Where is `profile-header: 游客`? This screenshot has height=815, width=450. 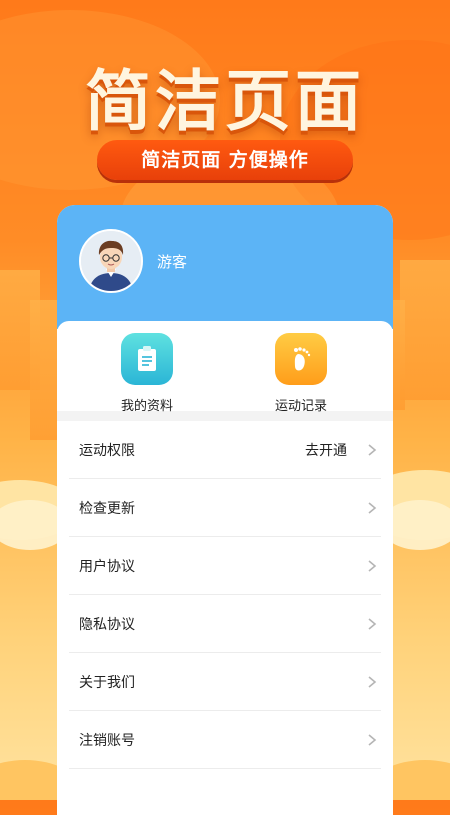
profile-header: 游客 is located at coordinates (225, 267).